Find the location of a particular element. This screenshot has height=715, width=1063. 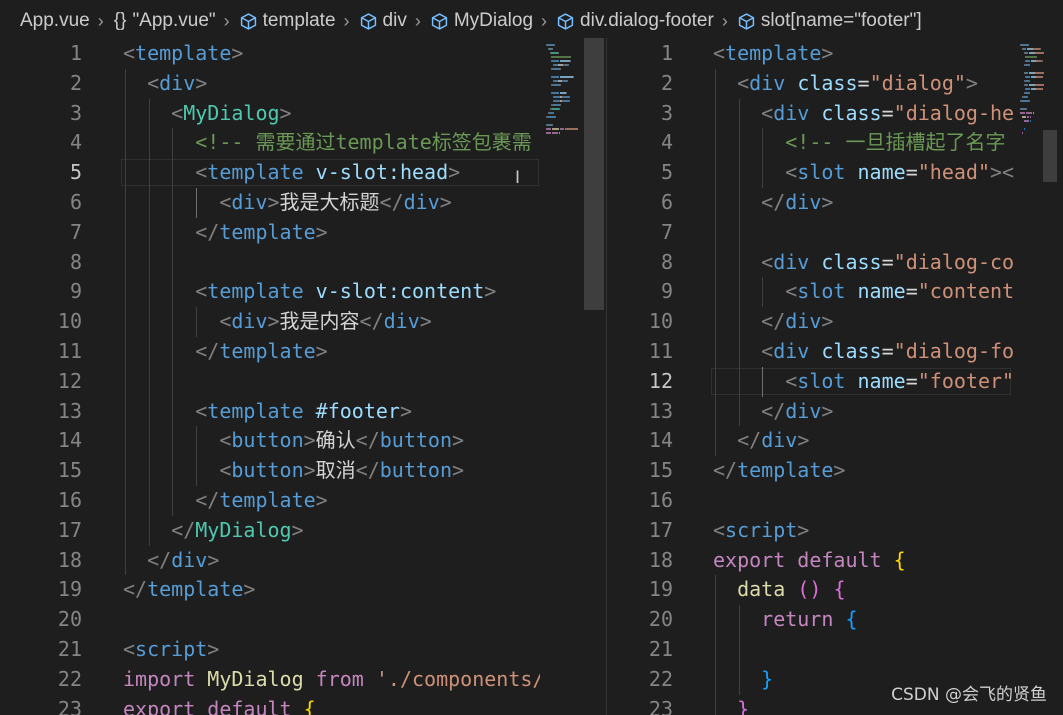

mouse-cursor-icon: I is located at coordinates (518, 178).